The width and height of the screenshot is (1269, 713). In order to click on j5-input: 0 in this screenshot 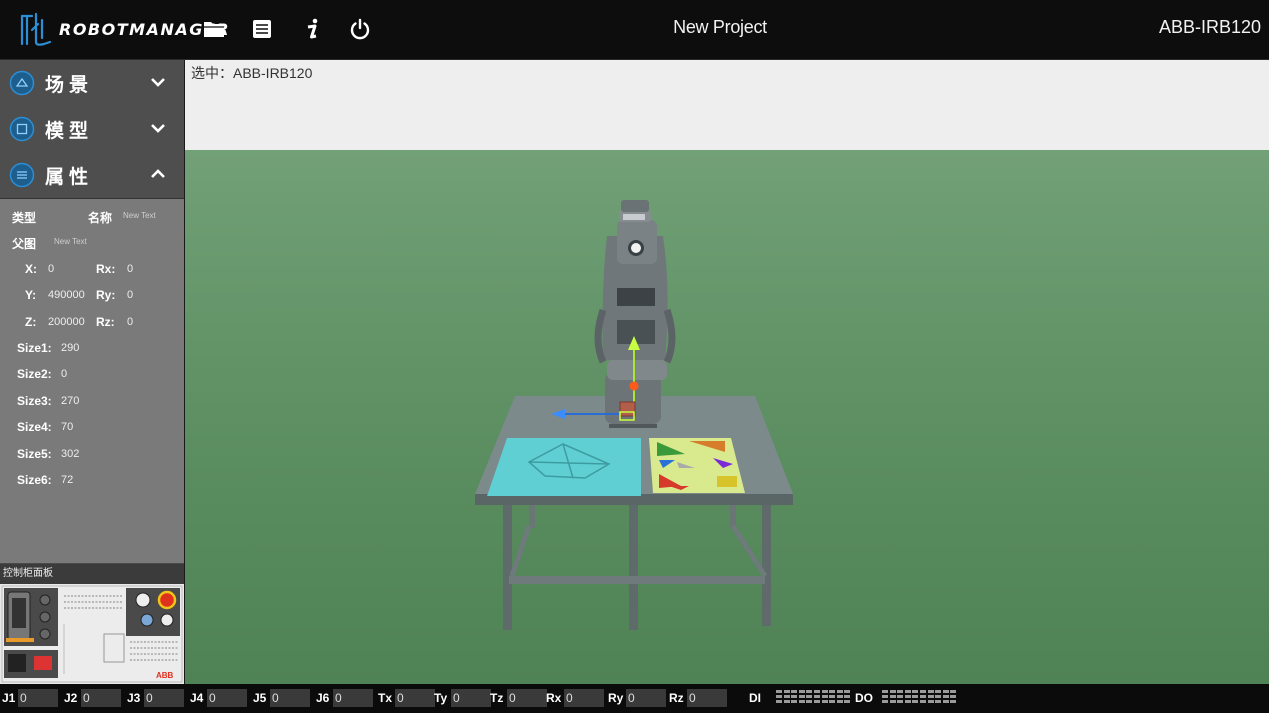, I will do `click(290, 698)`.